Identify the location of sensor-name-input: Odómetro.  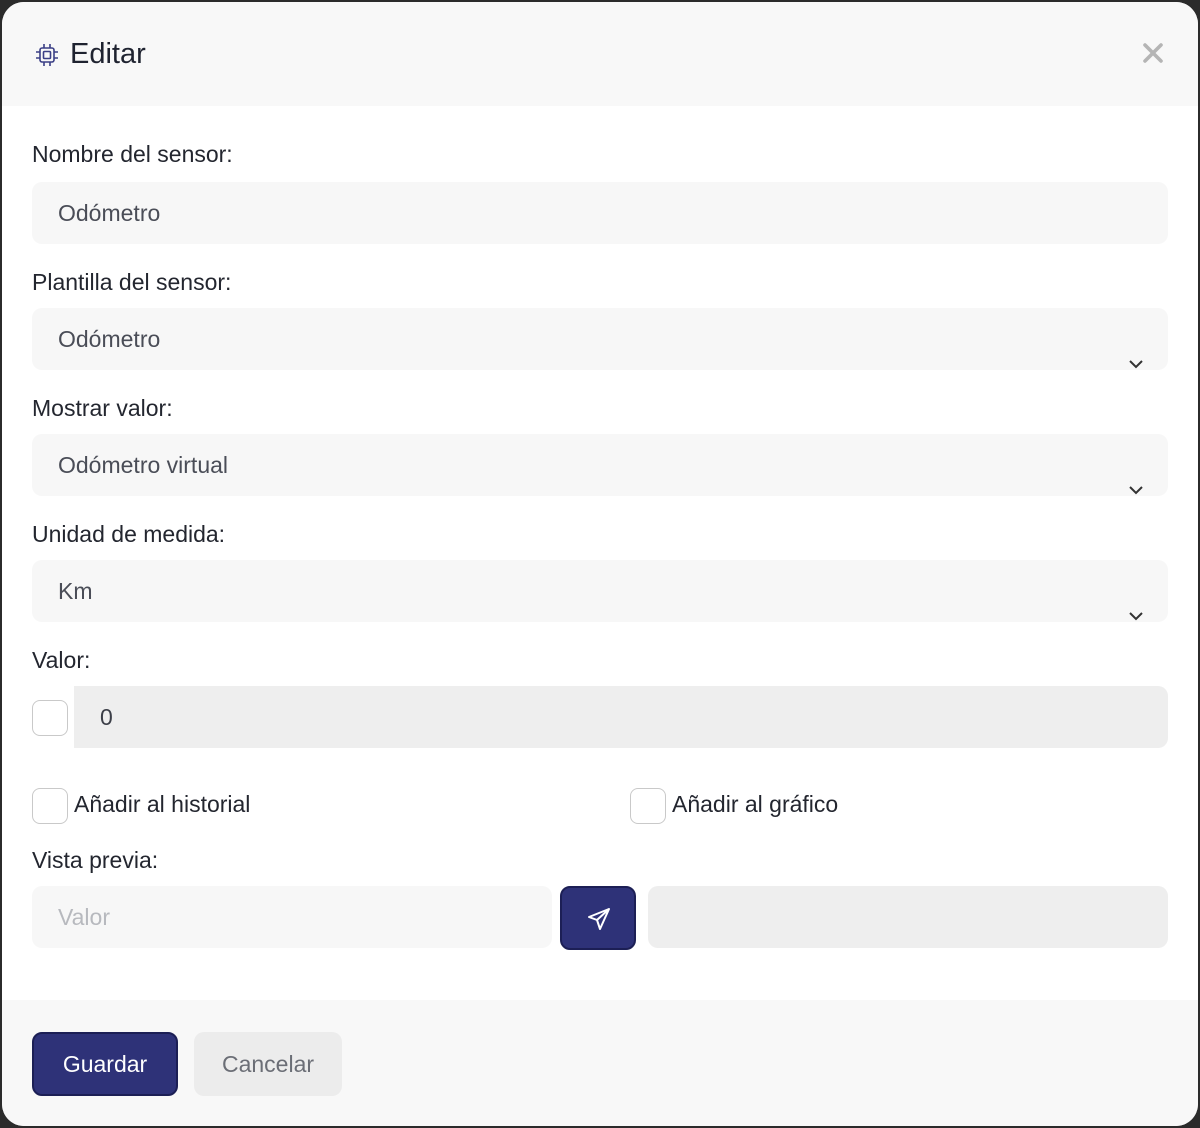
(600, 213).